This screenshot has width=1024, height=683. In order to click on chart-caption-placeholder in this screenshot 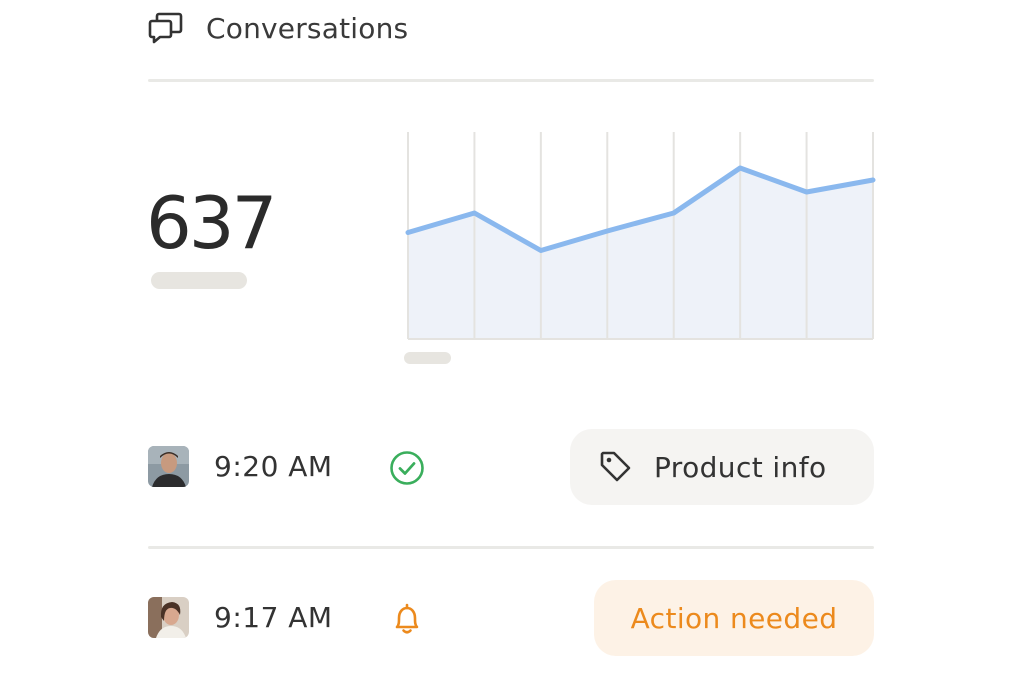, I will do `click(427, 358)`.